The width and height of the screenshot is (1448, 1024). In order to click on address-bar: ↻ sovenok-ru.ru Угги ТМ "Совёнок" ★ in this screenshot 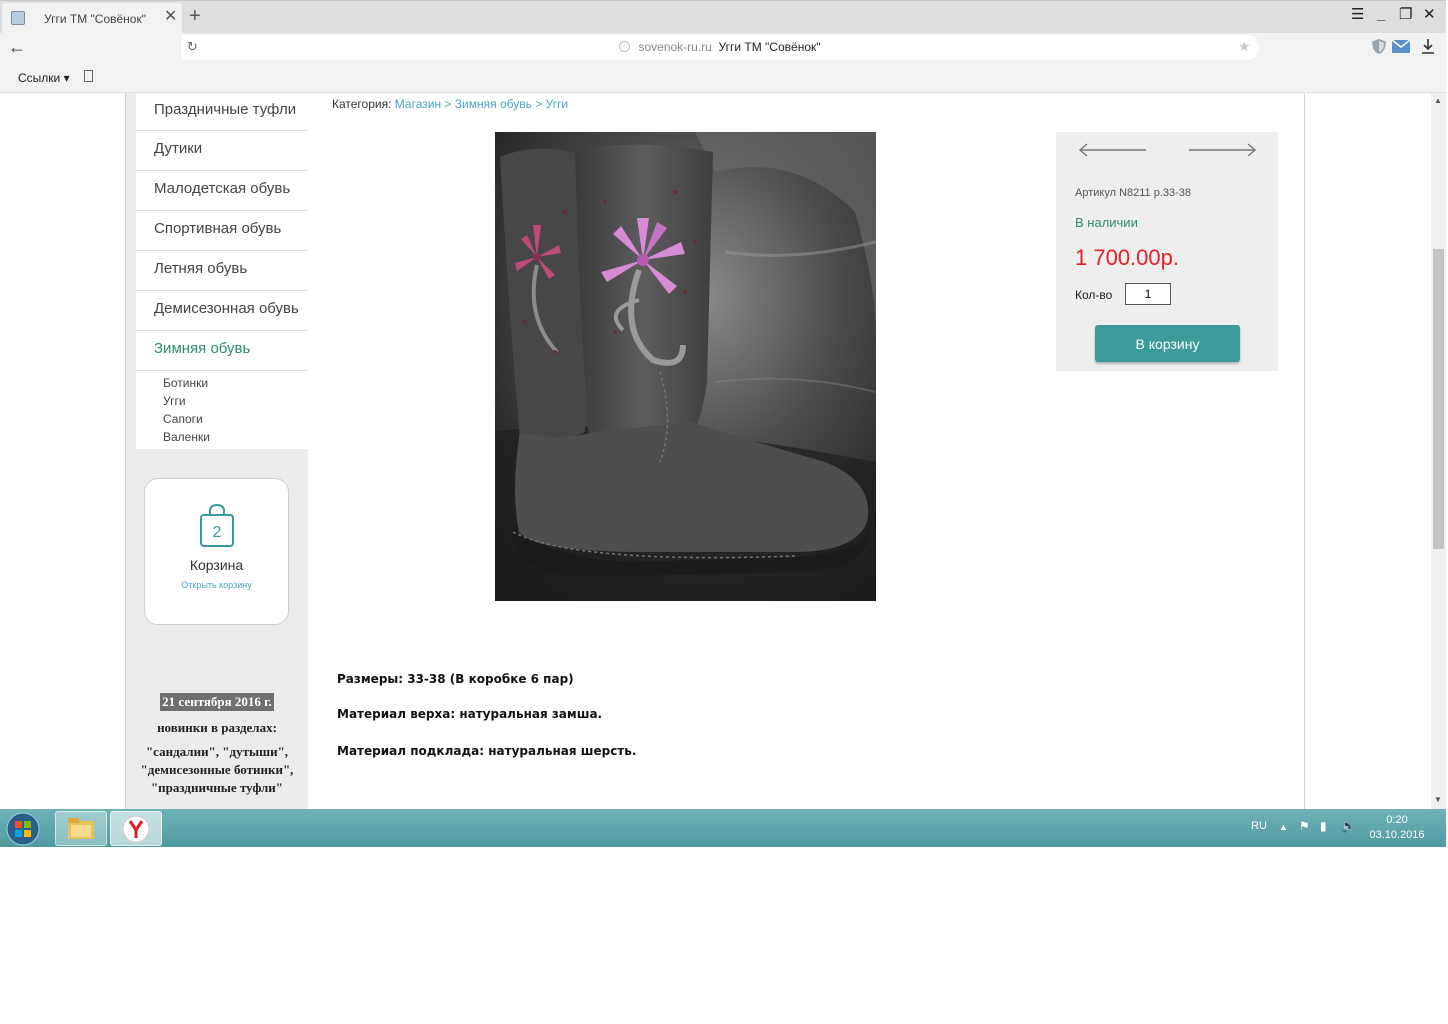, I will do `click(720, 47)`.